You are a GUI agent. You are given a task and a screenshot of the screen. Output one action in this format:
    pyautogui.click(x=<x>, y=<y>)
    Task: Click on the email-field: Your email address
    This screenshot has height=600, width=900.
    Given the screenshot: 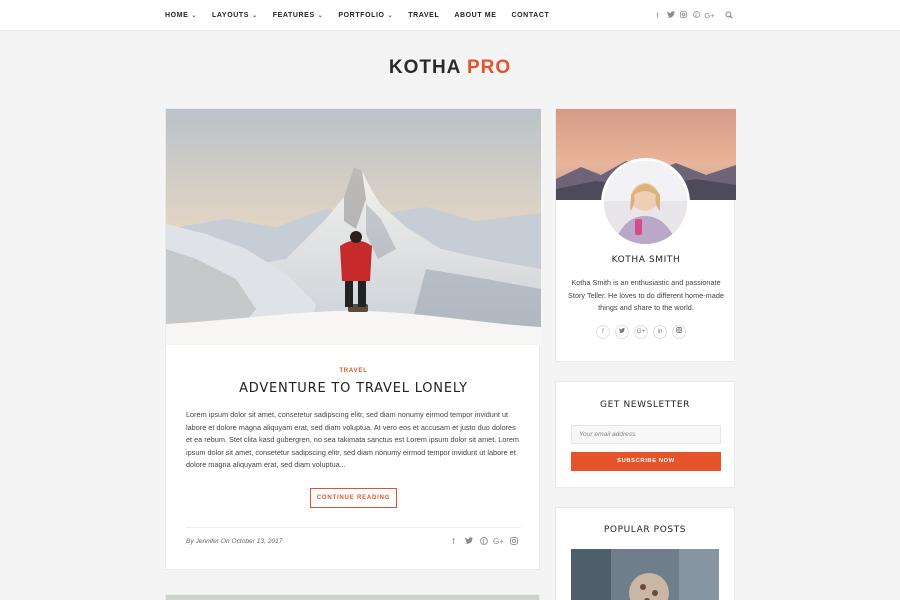 What is the action you would take?
    pyautogui.click(x=646, y=434)
    